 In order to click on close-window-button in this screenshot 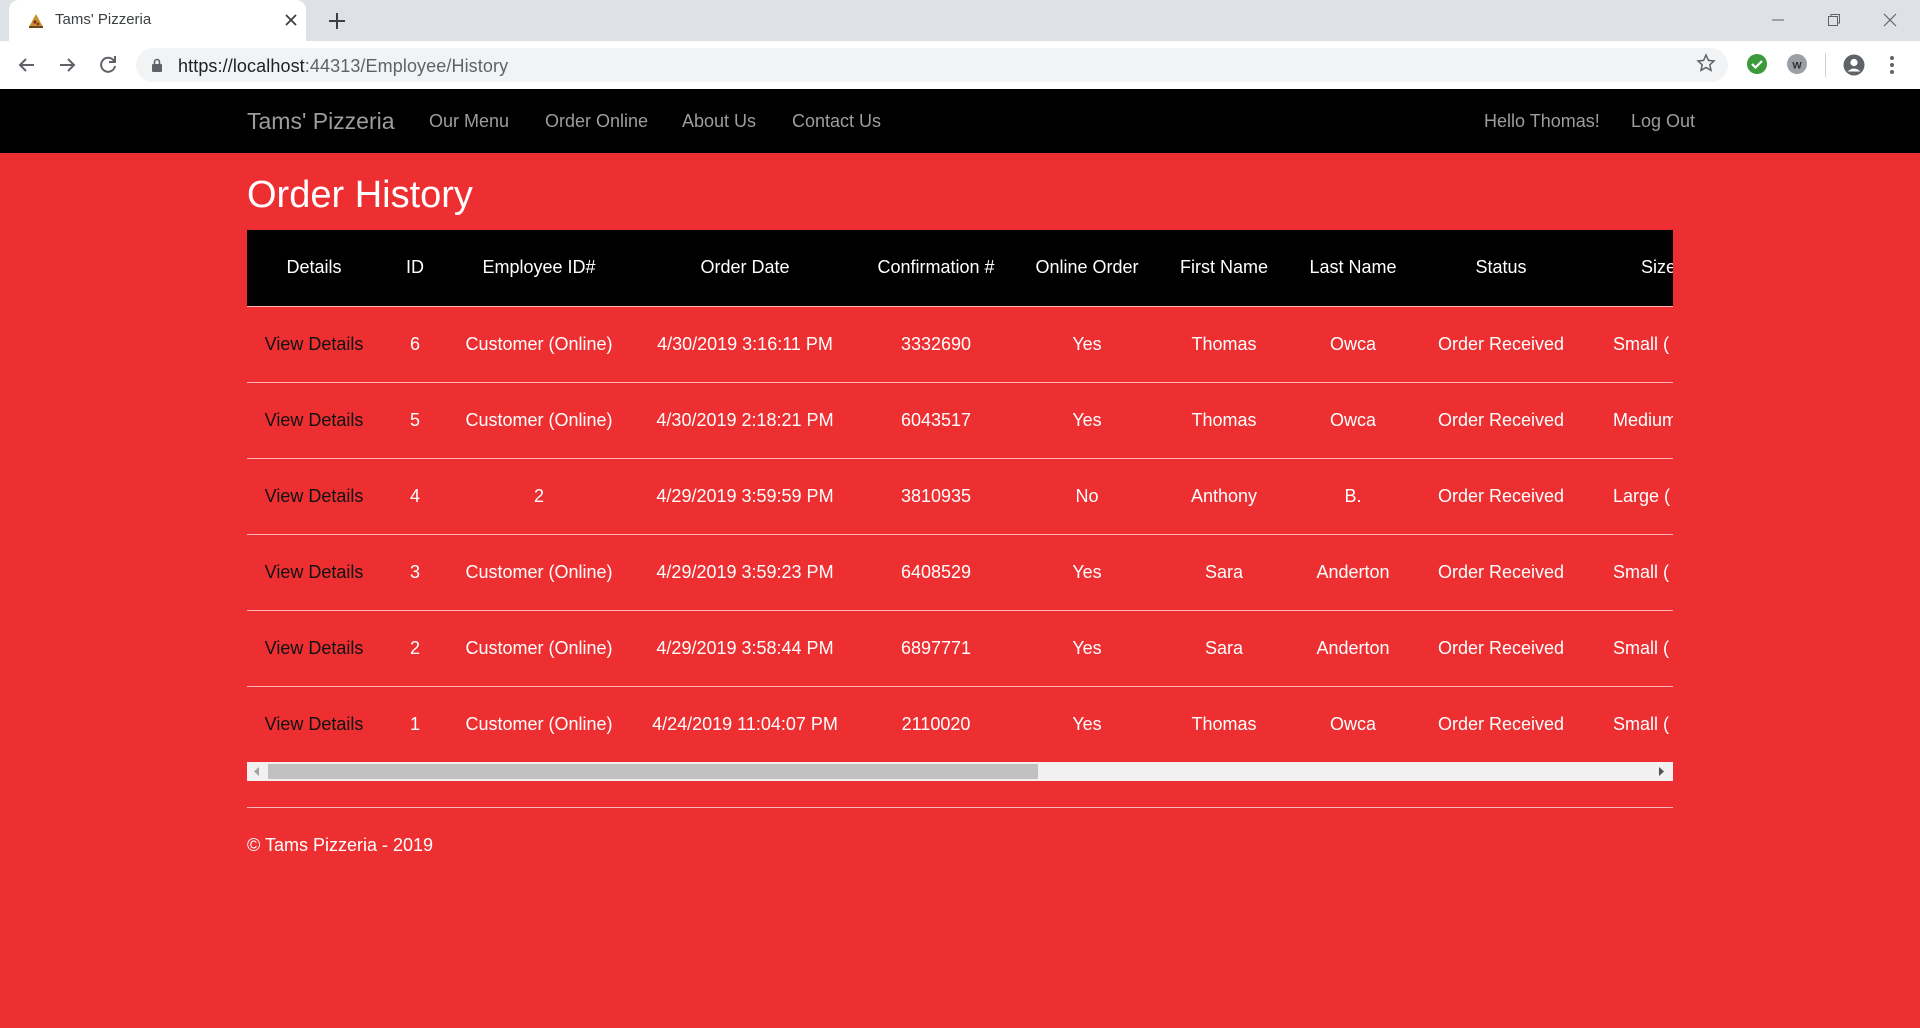, I will do `click(1890, 20)`.